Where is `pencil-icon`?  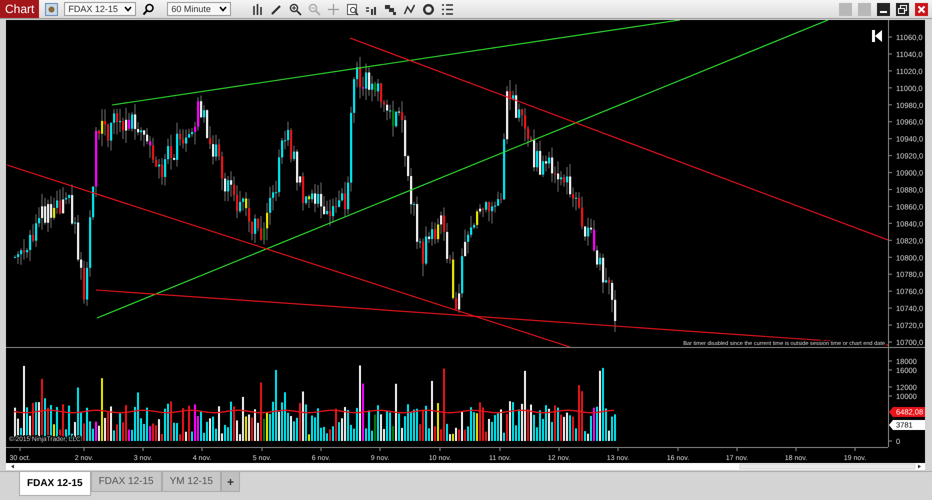 pencil-icon is located at coordinates (277, 9).